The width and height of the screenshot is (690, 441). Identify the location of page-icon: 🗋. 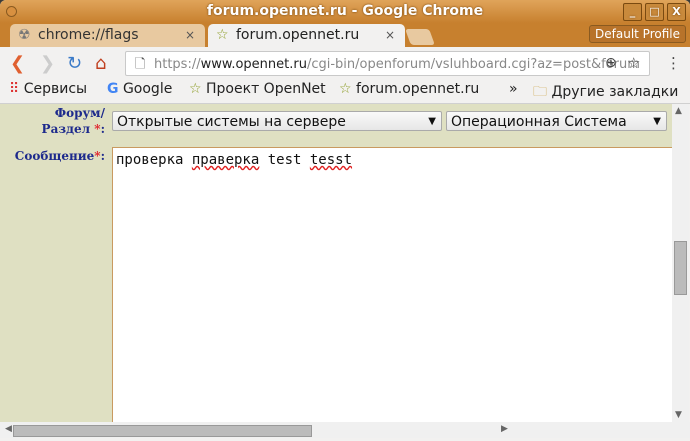
(140, 64).